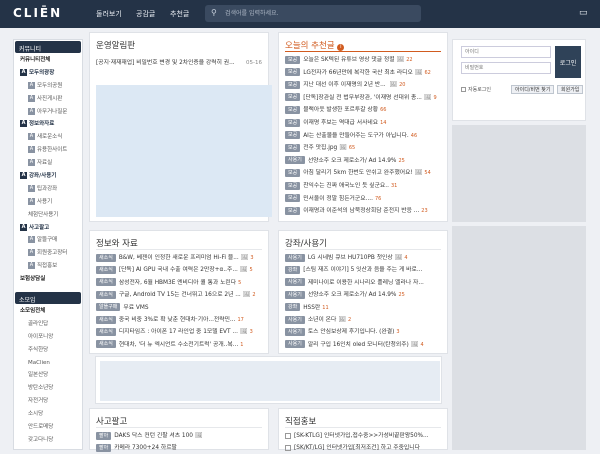 The height and width of the screenshot is (454, 600). Describe the element at coordinates (179, 332) in the screenshot. I see `list-item: 새소식 디지타임즈 : 아이폰 17 라인업 중 1모델 EVT ... 🖼 3` at that location.